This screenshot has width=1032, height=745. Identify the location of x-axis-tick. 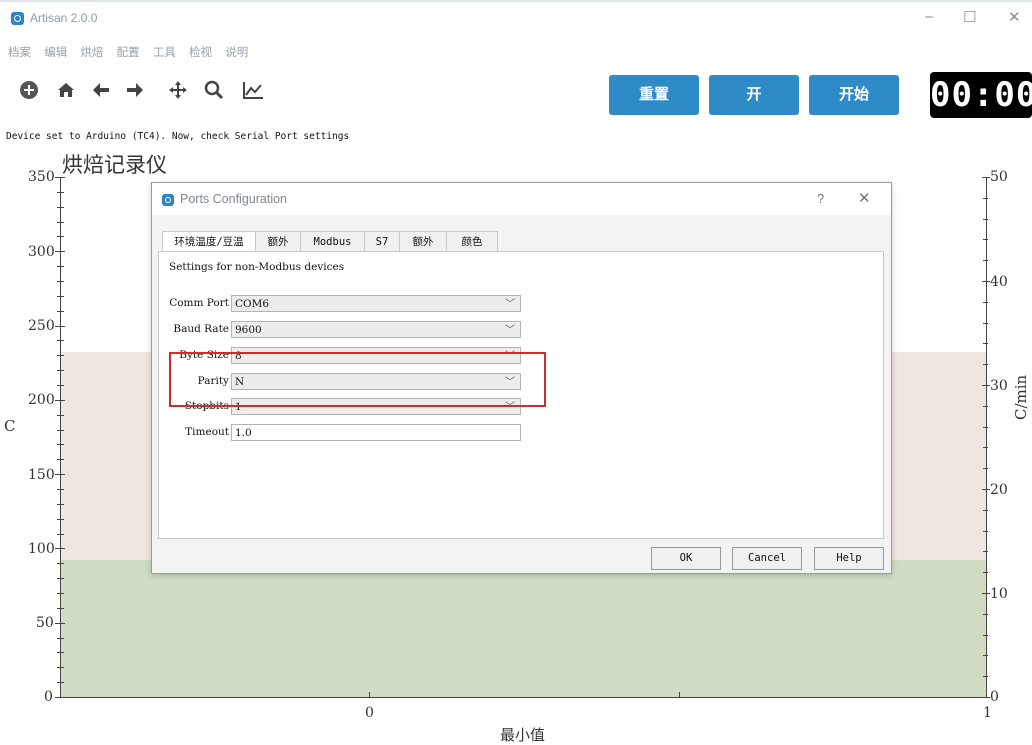
(679, 695).